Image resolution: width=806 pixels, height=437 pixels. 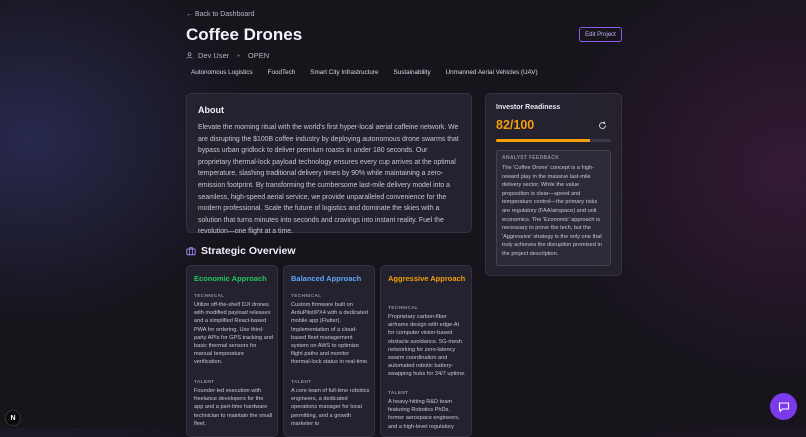 I want to click on page-title: Coffee Drones, so click(x=244, y=34).